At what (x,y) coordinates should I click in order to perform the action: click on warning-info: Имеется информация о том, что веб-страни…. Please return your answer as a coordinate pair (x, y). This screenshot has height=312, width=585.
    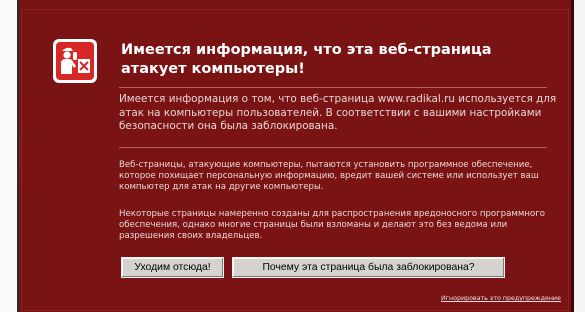
    Looking at the image, I should click on (338, 112).